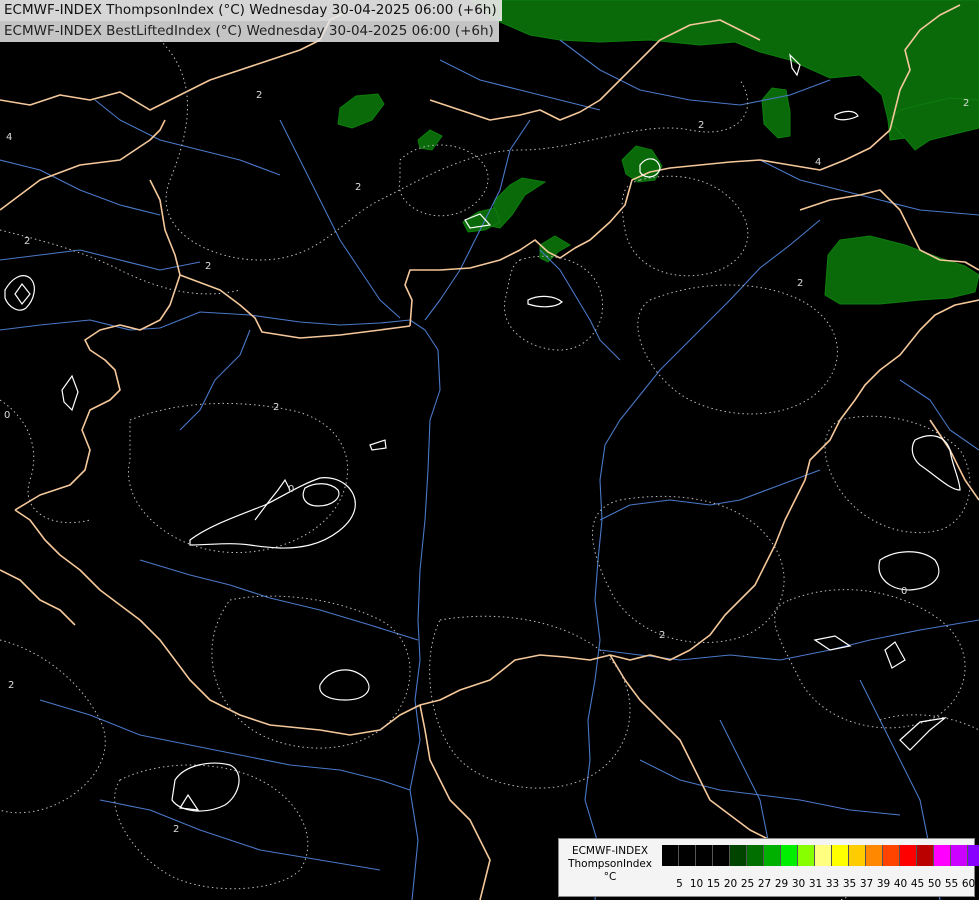 Image resolution: width=979 pixels, height=900 pixels. Describe the element at coordinates (662, 635) in the screenshot. I see `label-2-southeast: 2` at that location.